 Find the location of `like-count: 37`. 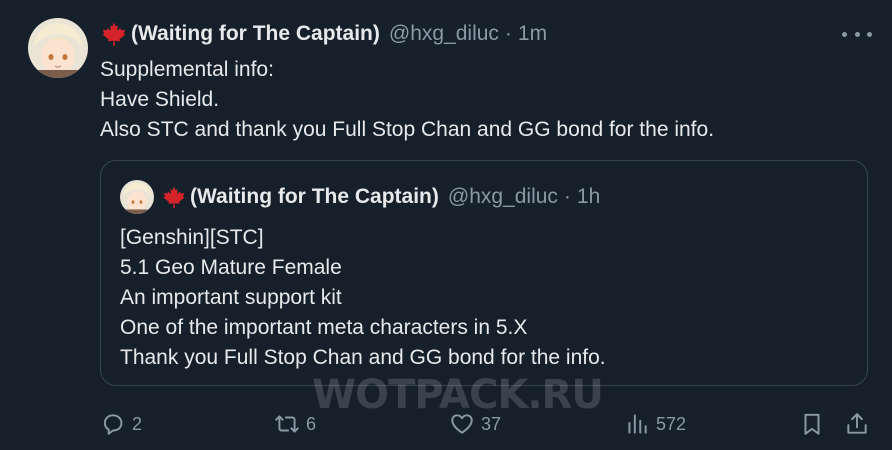

like-count: 37 is located at coordinates (491, 423).